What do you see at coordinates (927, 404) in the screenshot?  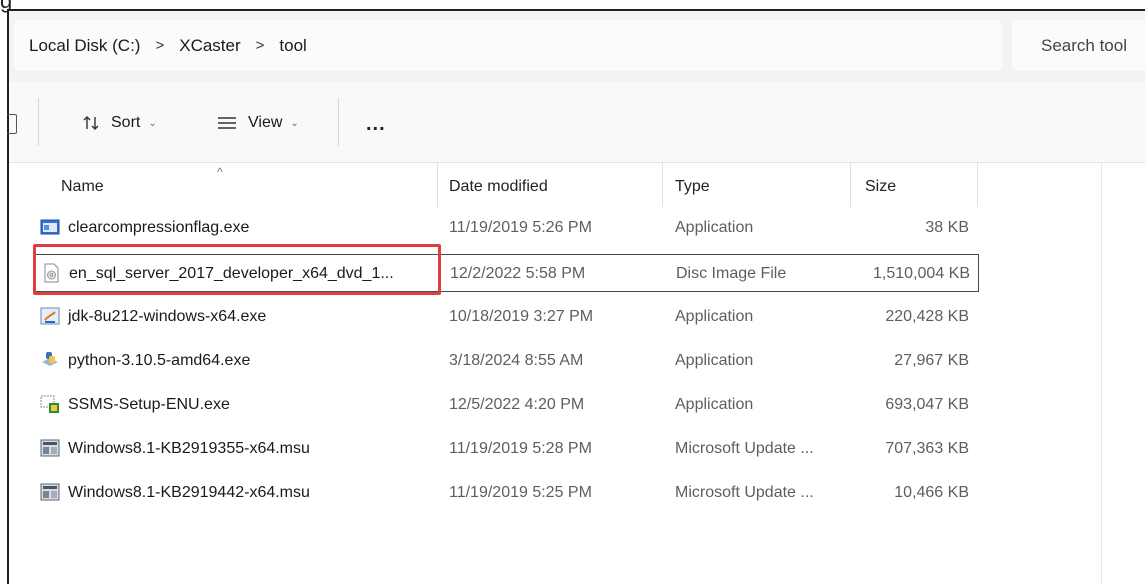 I see `file-size: 693,047 KB` at bounding box center [927, 404].